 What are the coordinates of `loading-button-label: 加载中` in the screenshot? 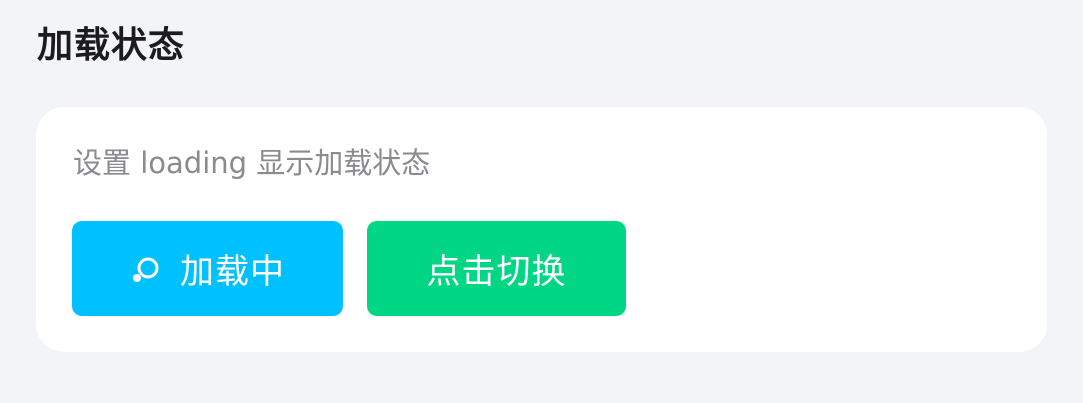 It's located at (232, 272).